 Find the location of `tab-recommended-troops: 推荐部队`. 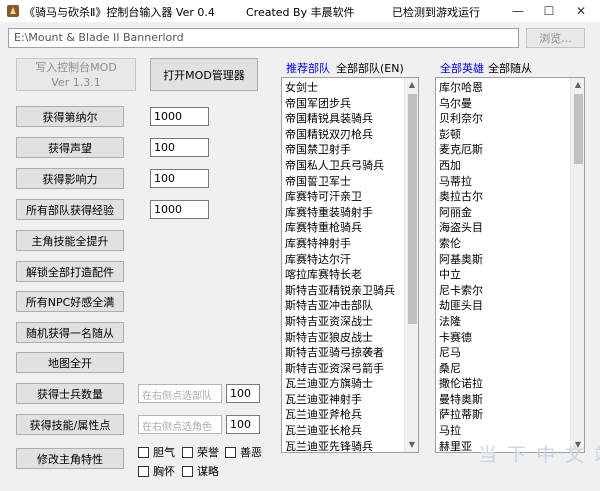

tab-recommended-troops: 推荐部队 is located at coordinates (308, 68).